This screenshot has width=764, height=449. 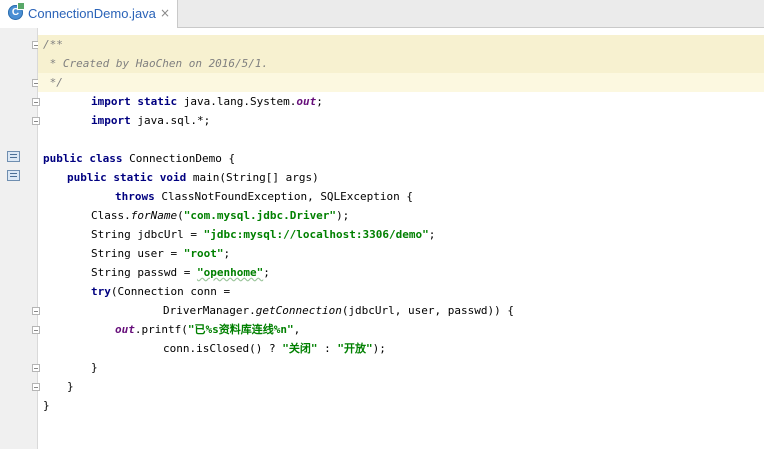 I want to click on editor-tab-bar: C ConnectionDemo.java ×, so click(x=382, y=14).